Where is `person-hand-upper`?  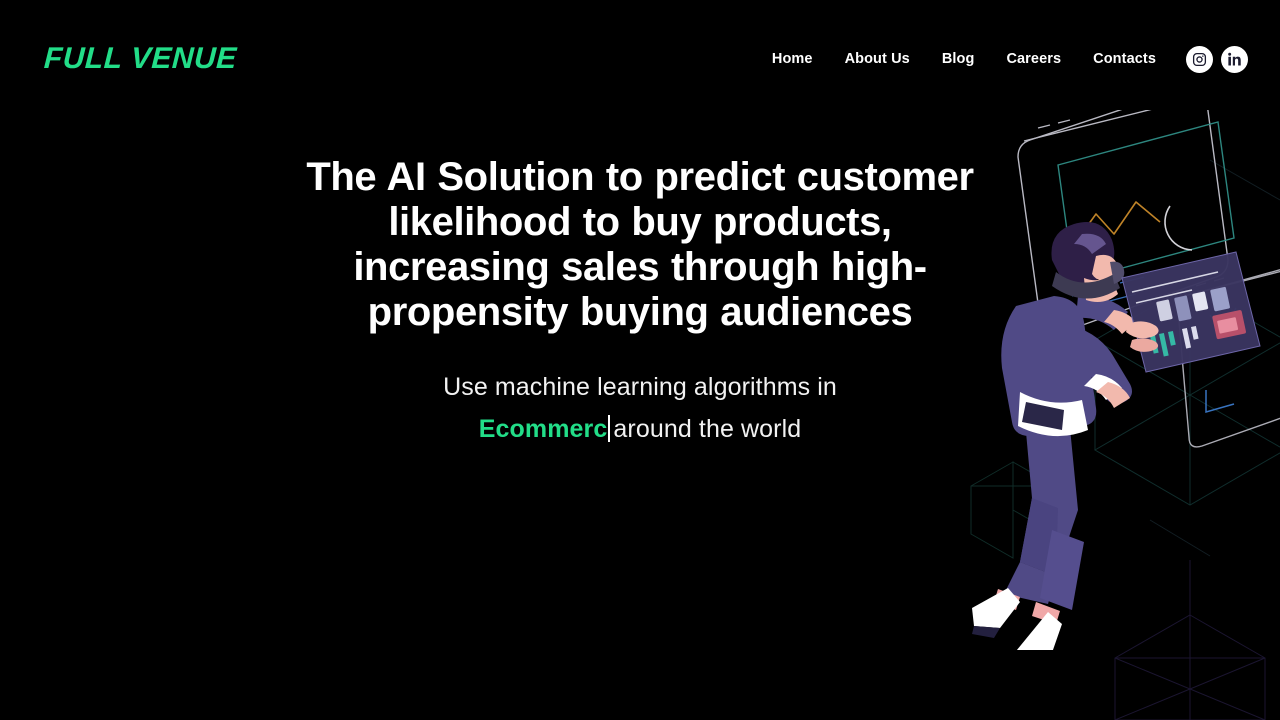 person-hand-upper is located at coordinates (1106, 314).